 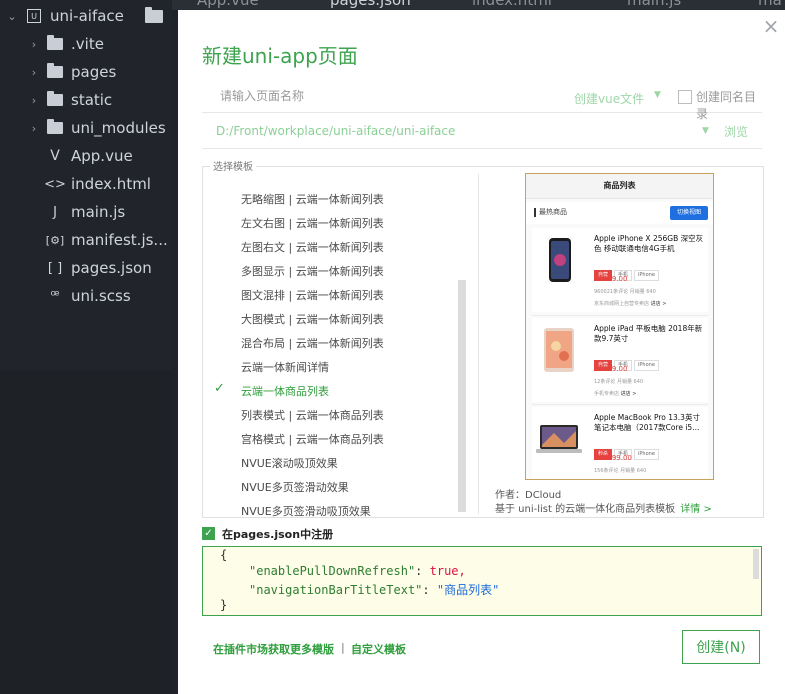 What do you see at coordinates (86, 128) in the screenshot?
I see `tree-item-uni-modules: › uni_modules` at bounding box center [86, 128].